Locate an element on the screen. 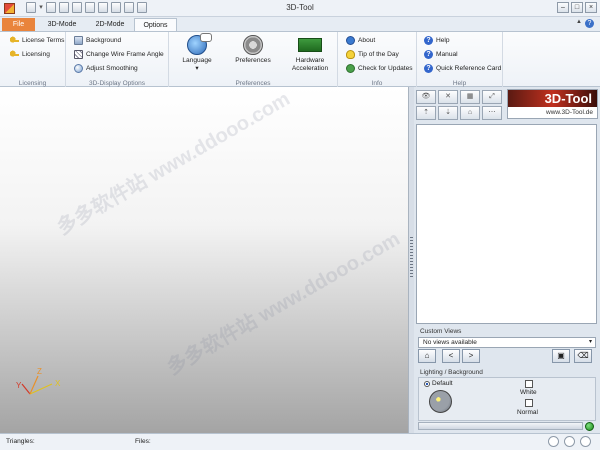 This screenshot has width=600, height=450. language-icon is located at coordinates (199, 44).